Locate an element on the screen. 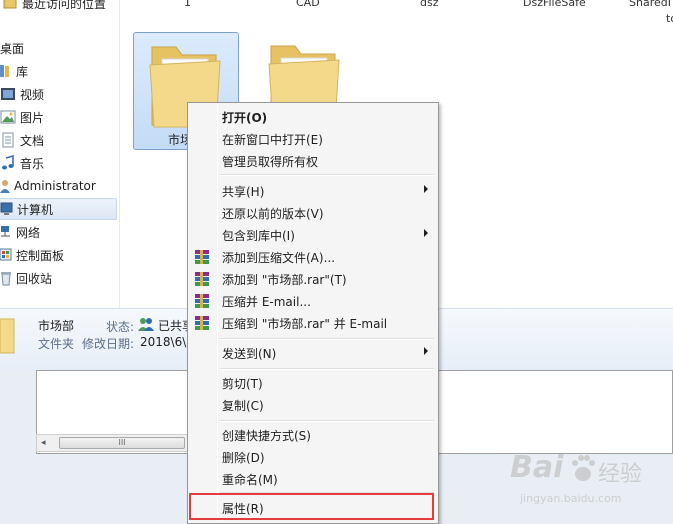  shared-users-icon is located at coordinates (146, 325).